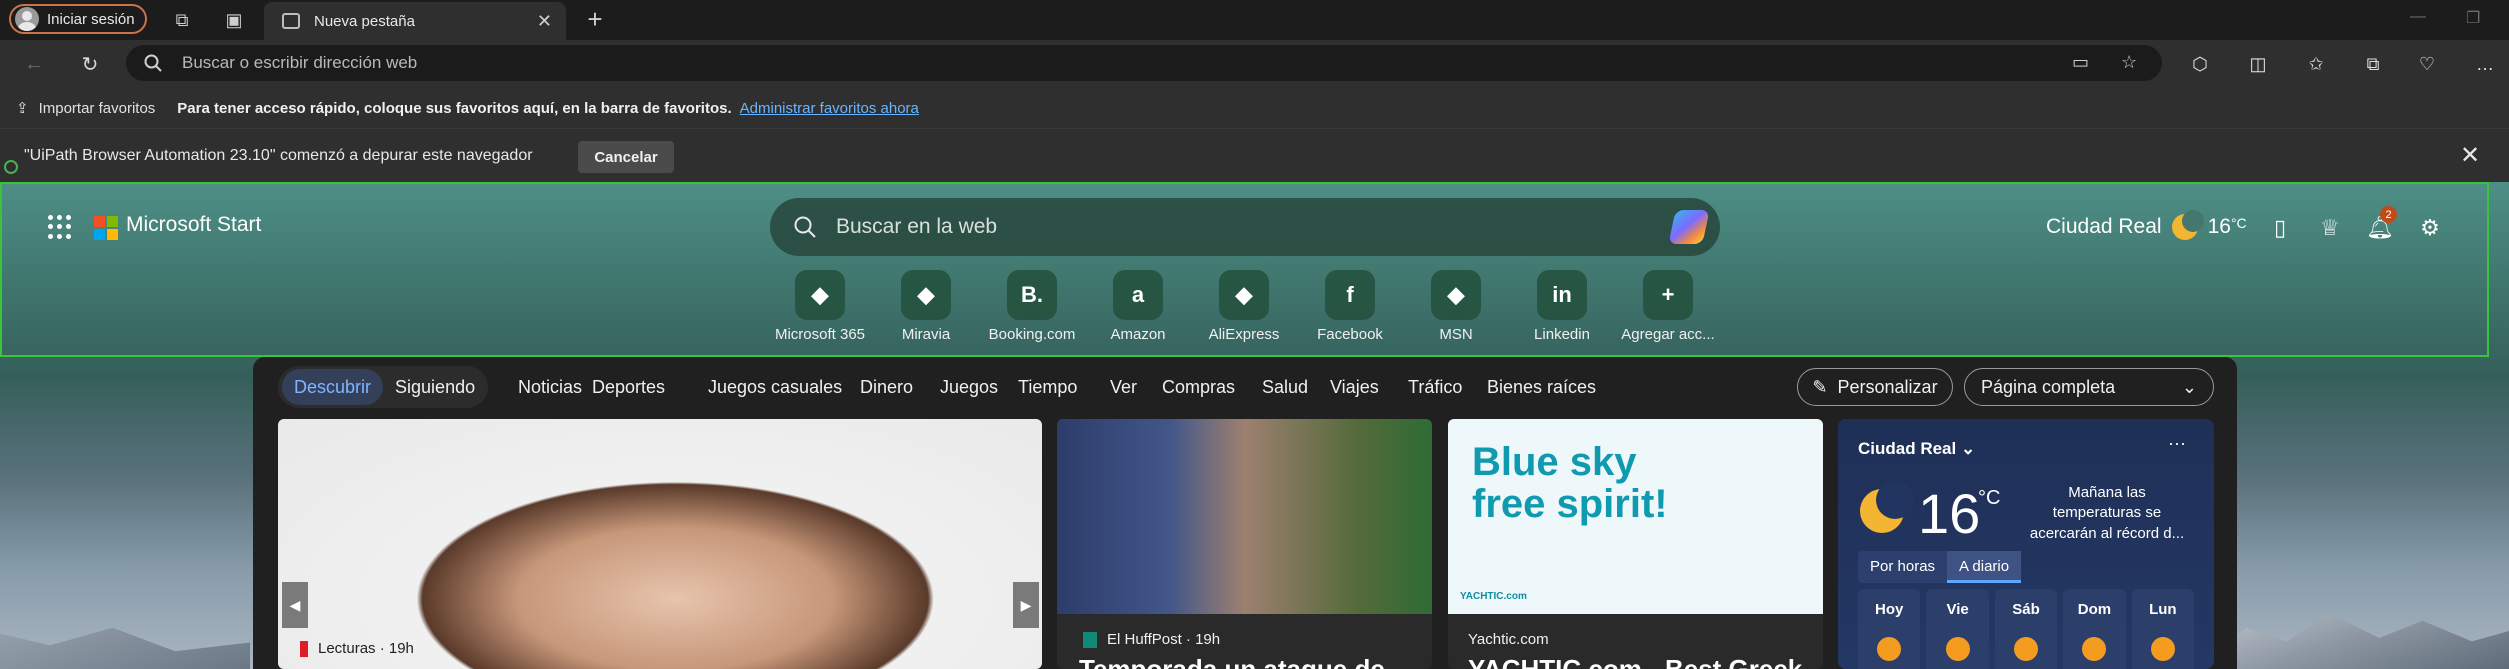 The height and width of the screenshot is (669, 2509). I want to click on category-link: Tráfico, so click(1435, 387).